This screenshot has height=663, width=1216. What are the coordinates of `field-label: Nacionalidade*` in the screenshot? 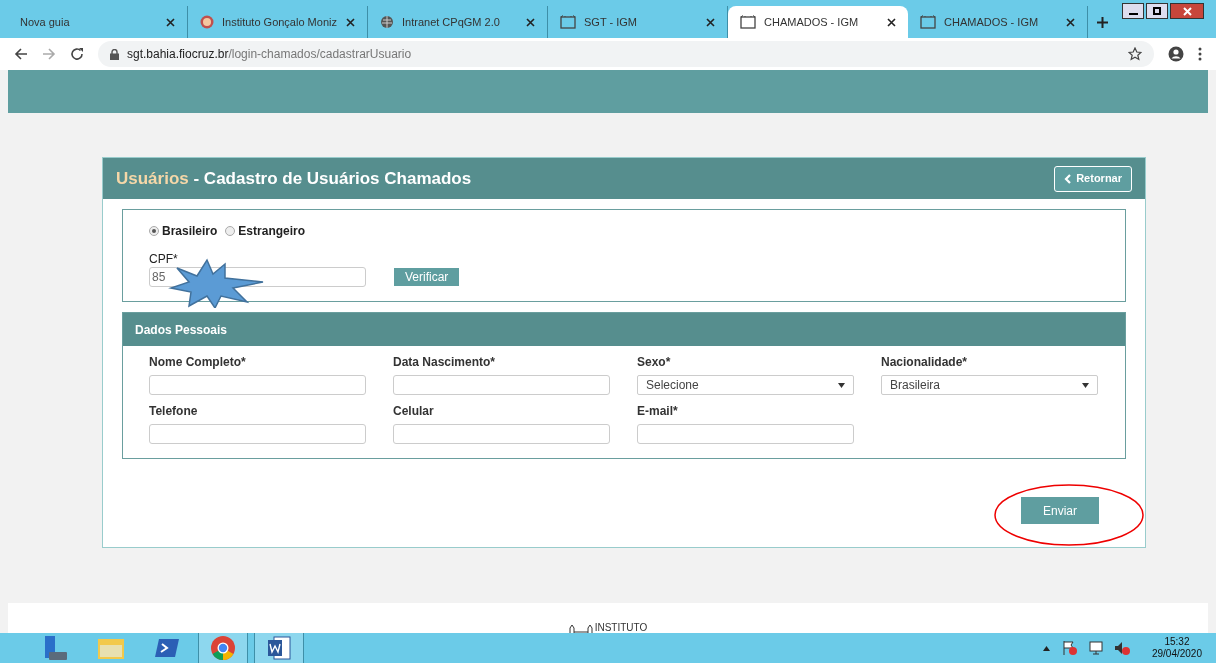 It's located at (925, 362).